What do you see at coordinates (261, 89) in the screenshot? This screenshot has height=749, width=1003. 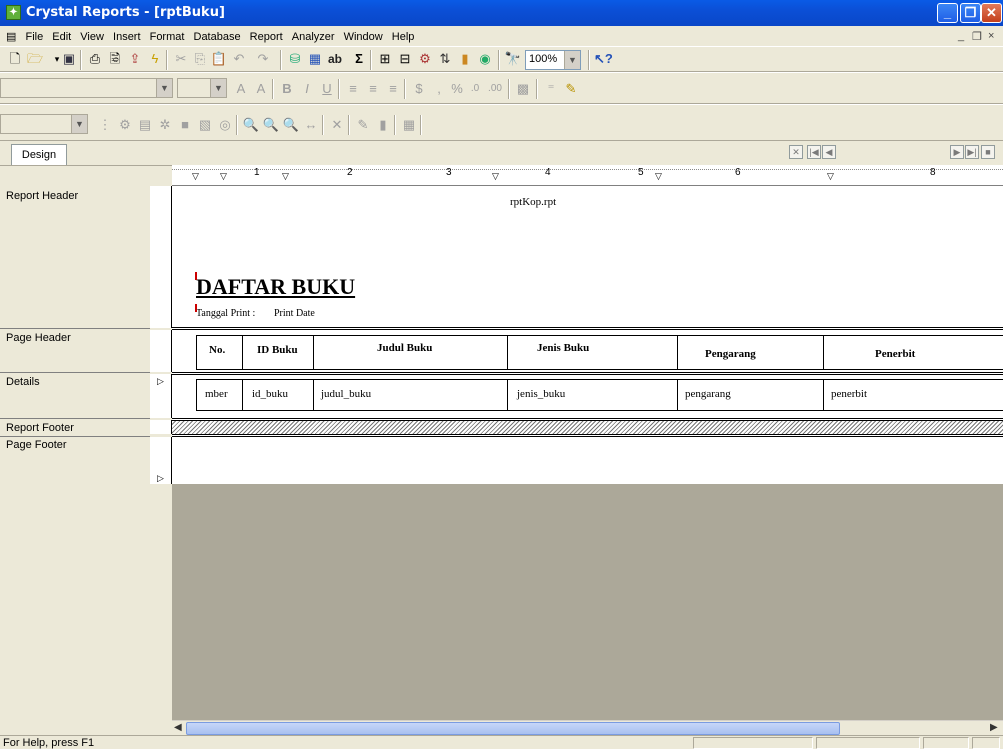 I see `decrease-font-icon: A` at bounding box center [261, 89].